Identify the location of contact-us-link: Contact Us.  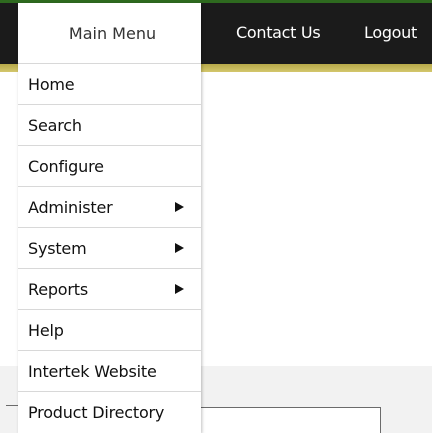
(278, 33).